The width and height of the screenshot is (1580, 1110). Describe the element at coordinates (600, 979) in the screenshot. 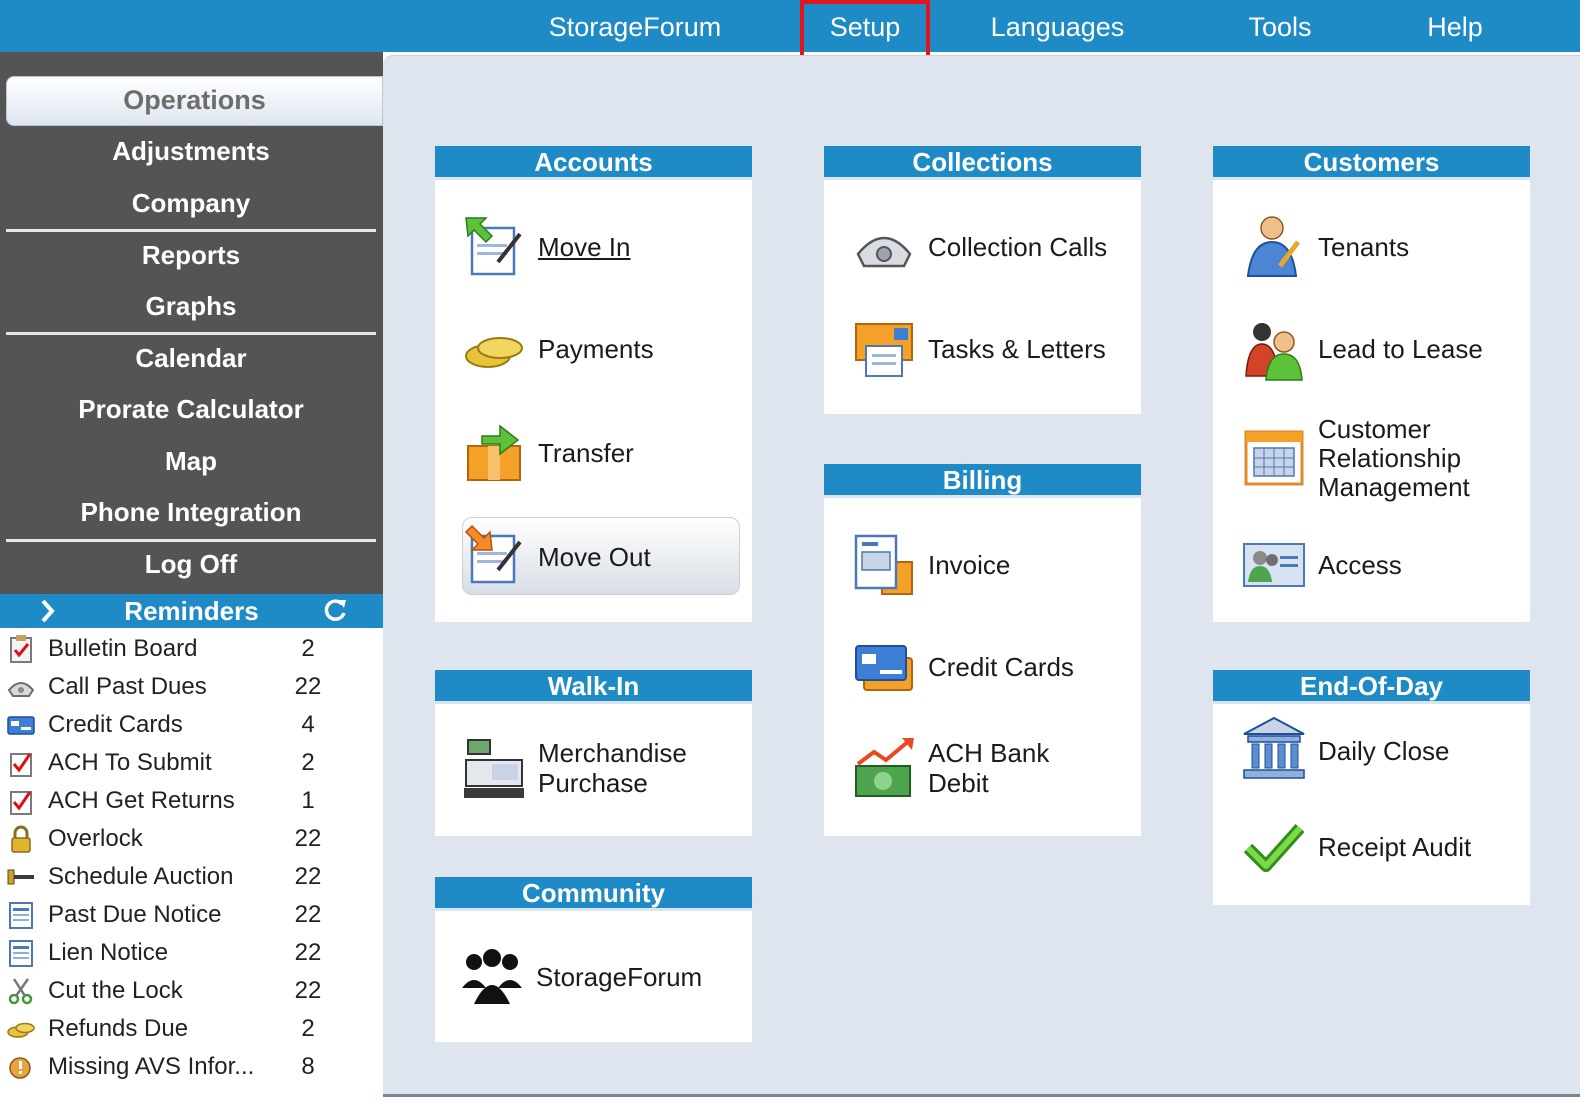

I see `item-storageforum: StorageForum` at that location.